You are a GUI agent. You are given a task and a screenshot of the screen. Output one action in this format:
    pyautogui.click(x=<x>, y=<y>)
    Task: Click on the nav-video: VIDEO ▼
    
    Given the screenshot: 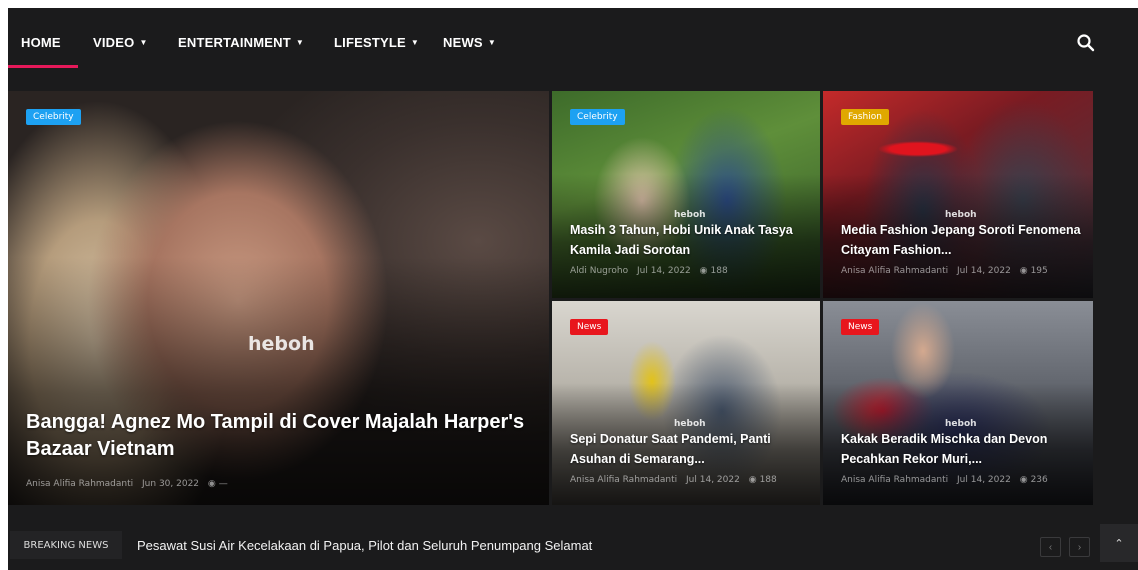 What is the action you would take?
    pyautogui.click(x=120, y=42)
    